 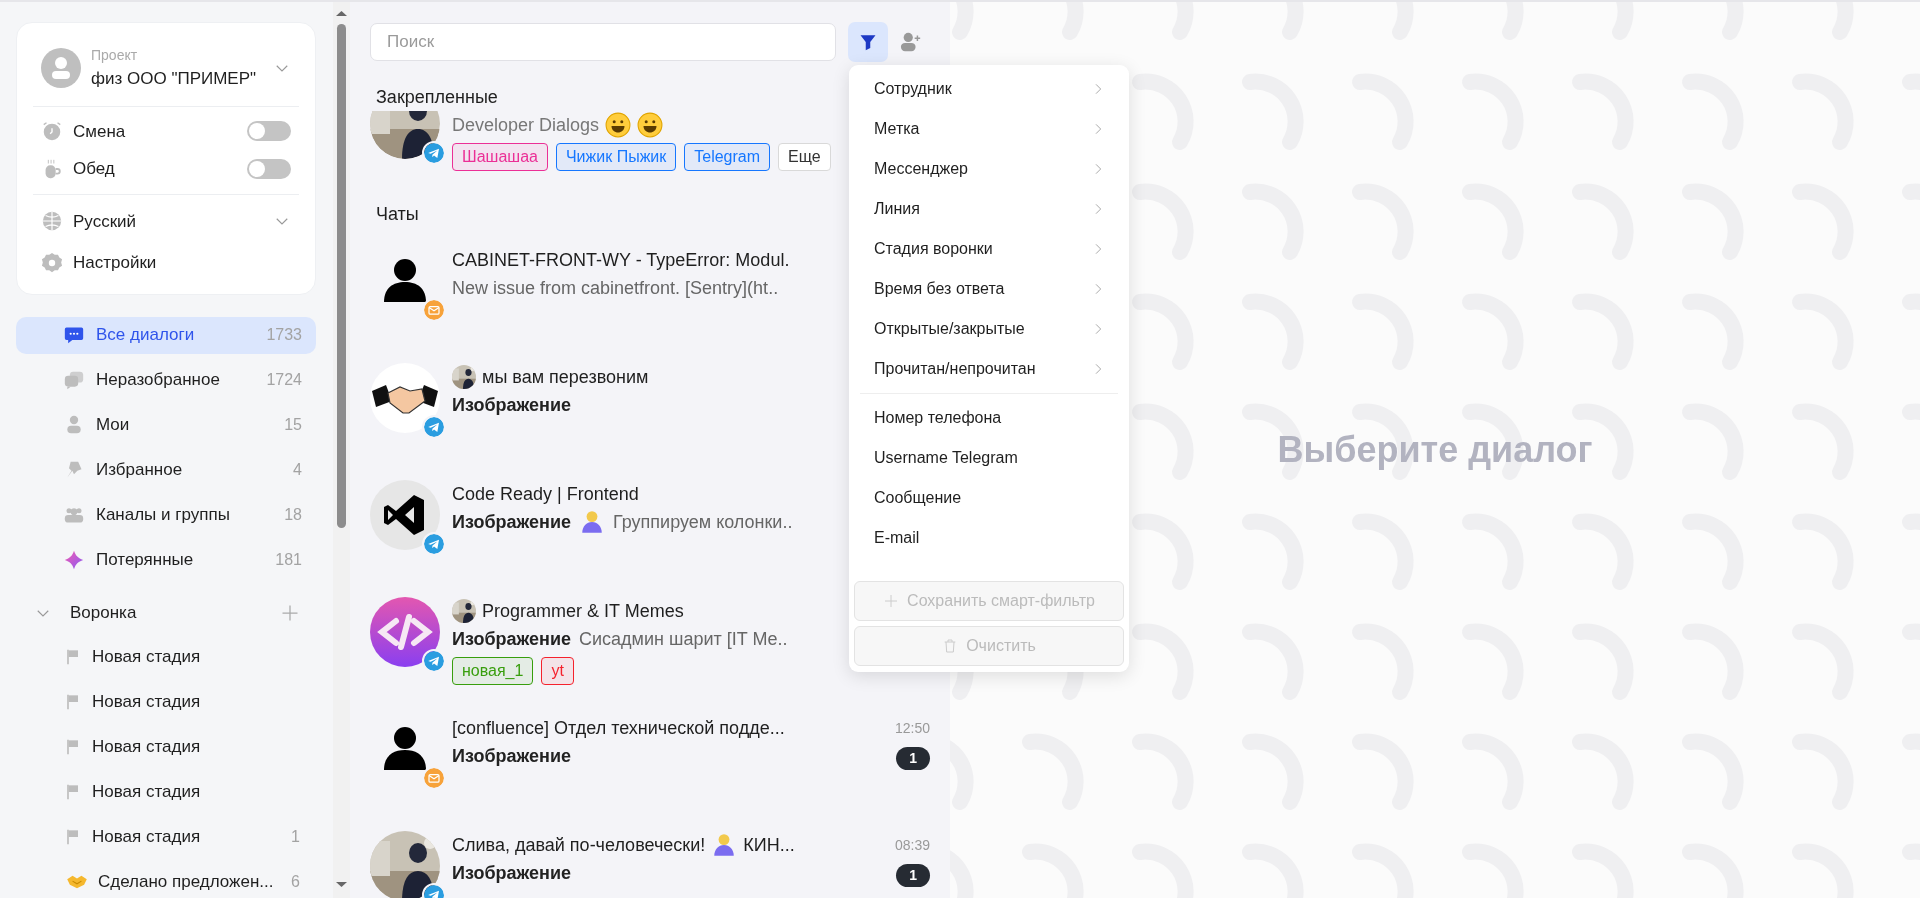 I want to click on chat-title: Code Ready | Frontend, so click(x=545, y=494).